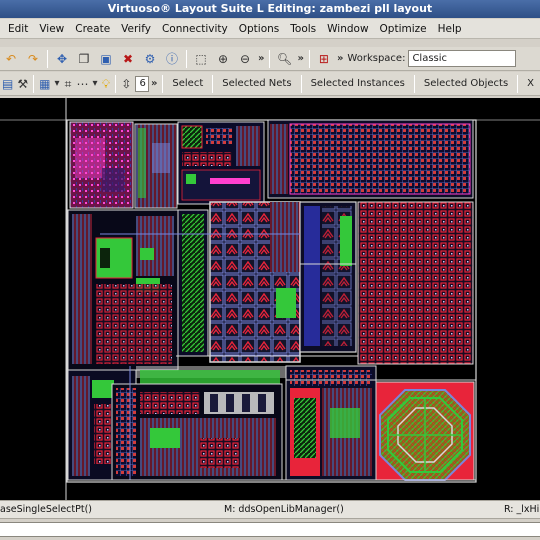  What do you see at coordinates (530, 83) in the screenshot?
I see `close-toolbar-button: X` at bounding box center [530, 83].